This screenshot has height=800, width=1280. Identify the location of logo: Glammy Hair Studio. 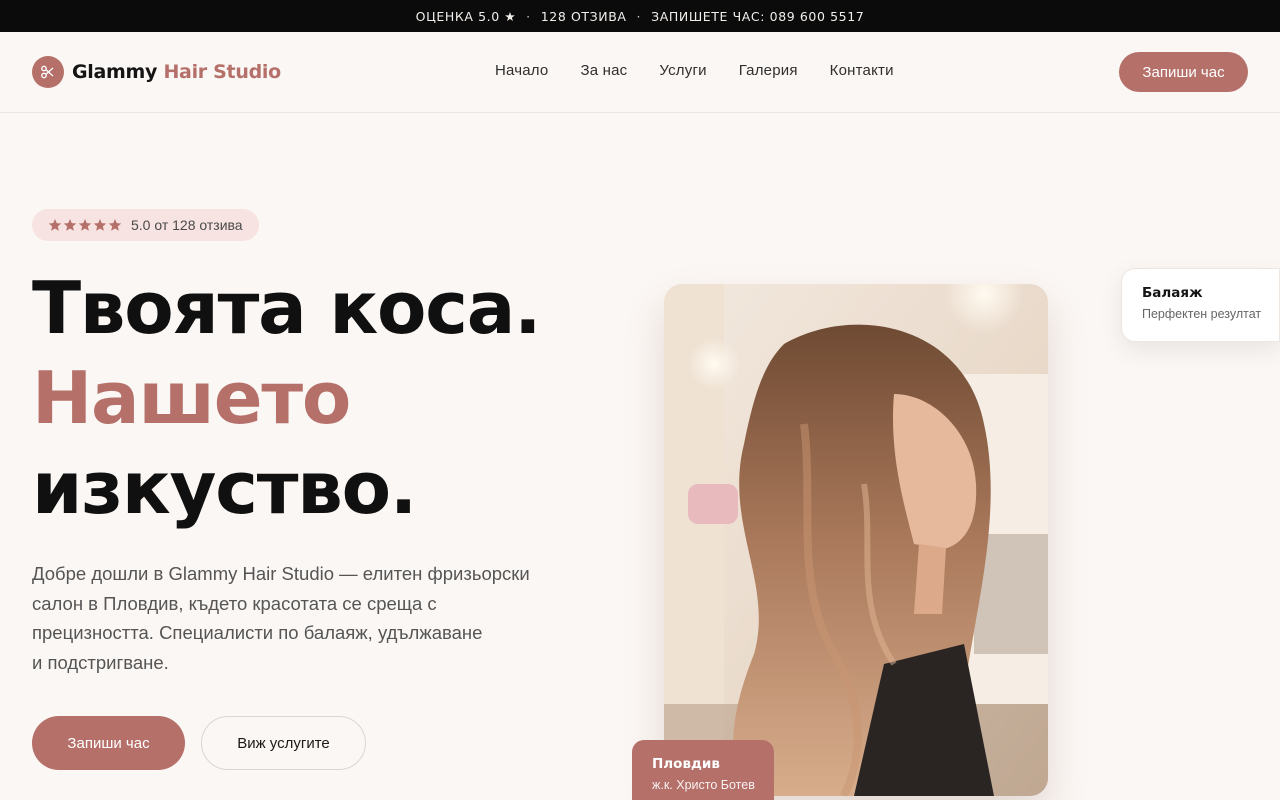
(156, 72).